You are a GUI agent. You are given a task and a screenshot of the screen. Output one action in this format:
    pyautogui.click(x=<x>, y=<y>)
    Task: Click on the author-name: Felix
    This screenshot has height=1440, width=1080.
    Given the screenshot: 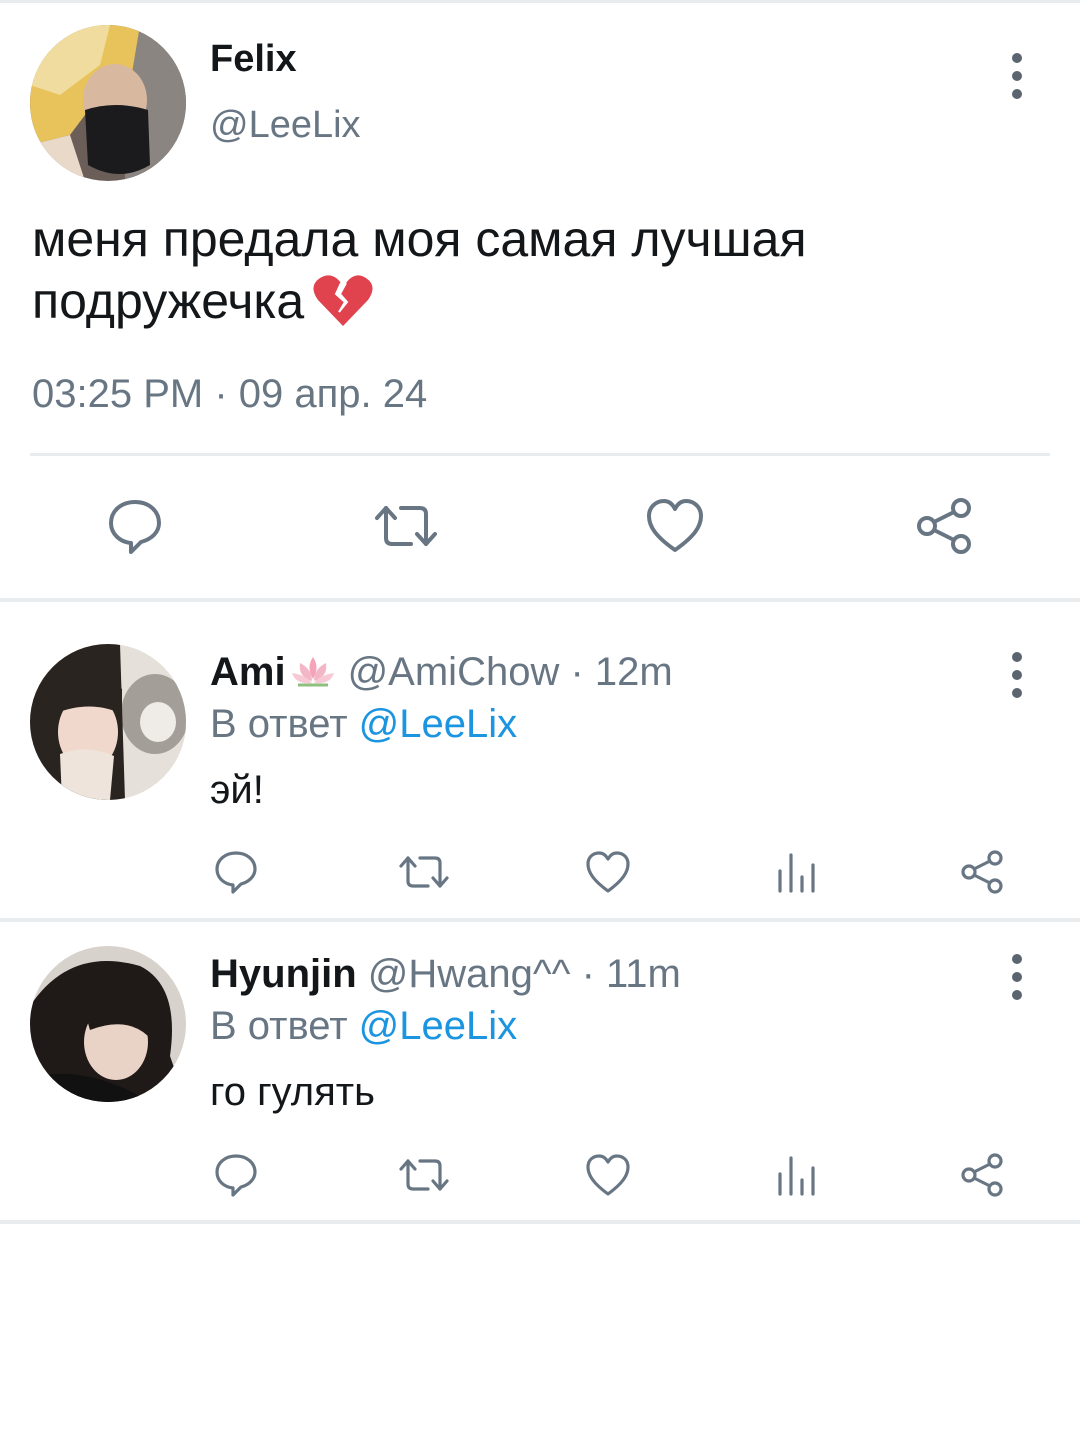 What is the action you would take?
    pyautogui.click(x=253, y=59)
    